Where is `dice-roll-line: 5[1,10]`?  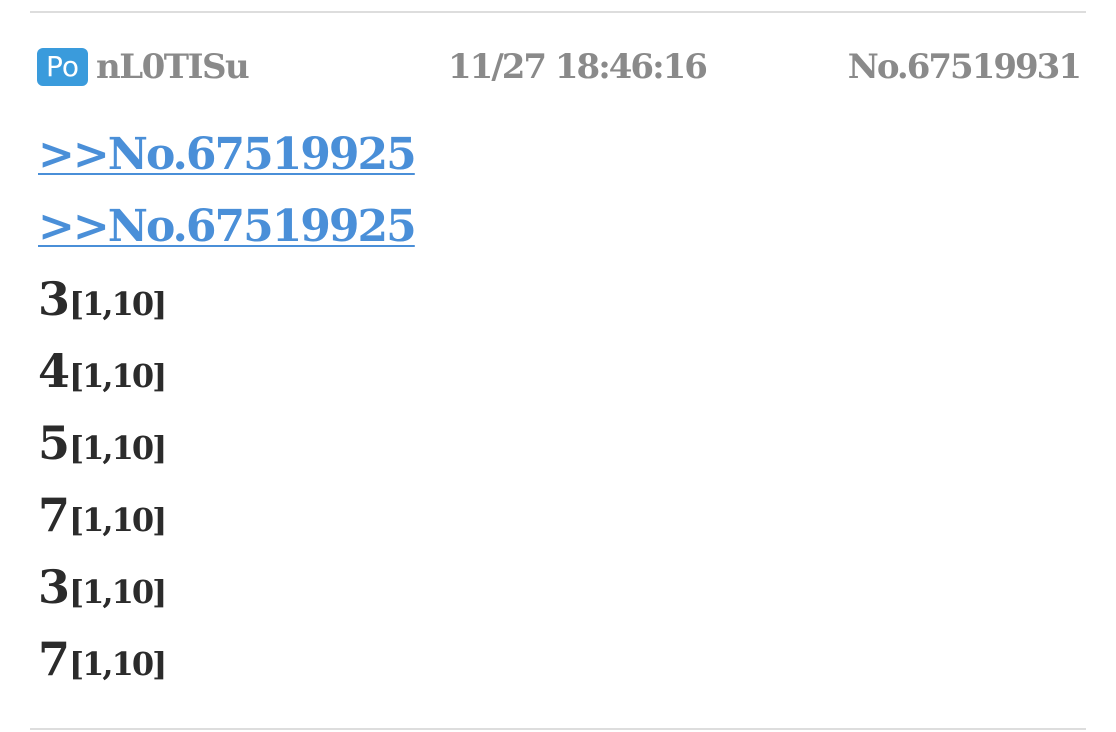
dice-roll-line: 5[1,10] is located at coordinates (558, 450).